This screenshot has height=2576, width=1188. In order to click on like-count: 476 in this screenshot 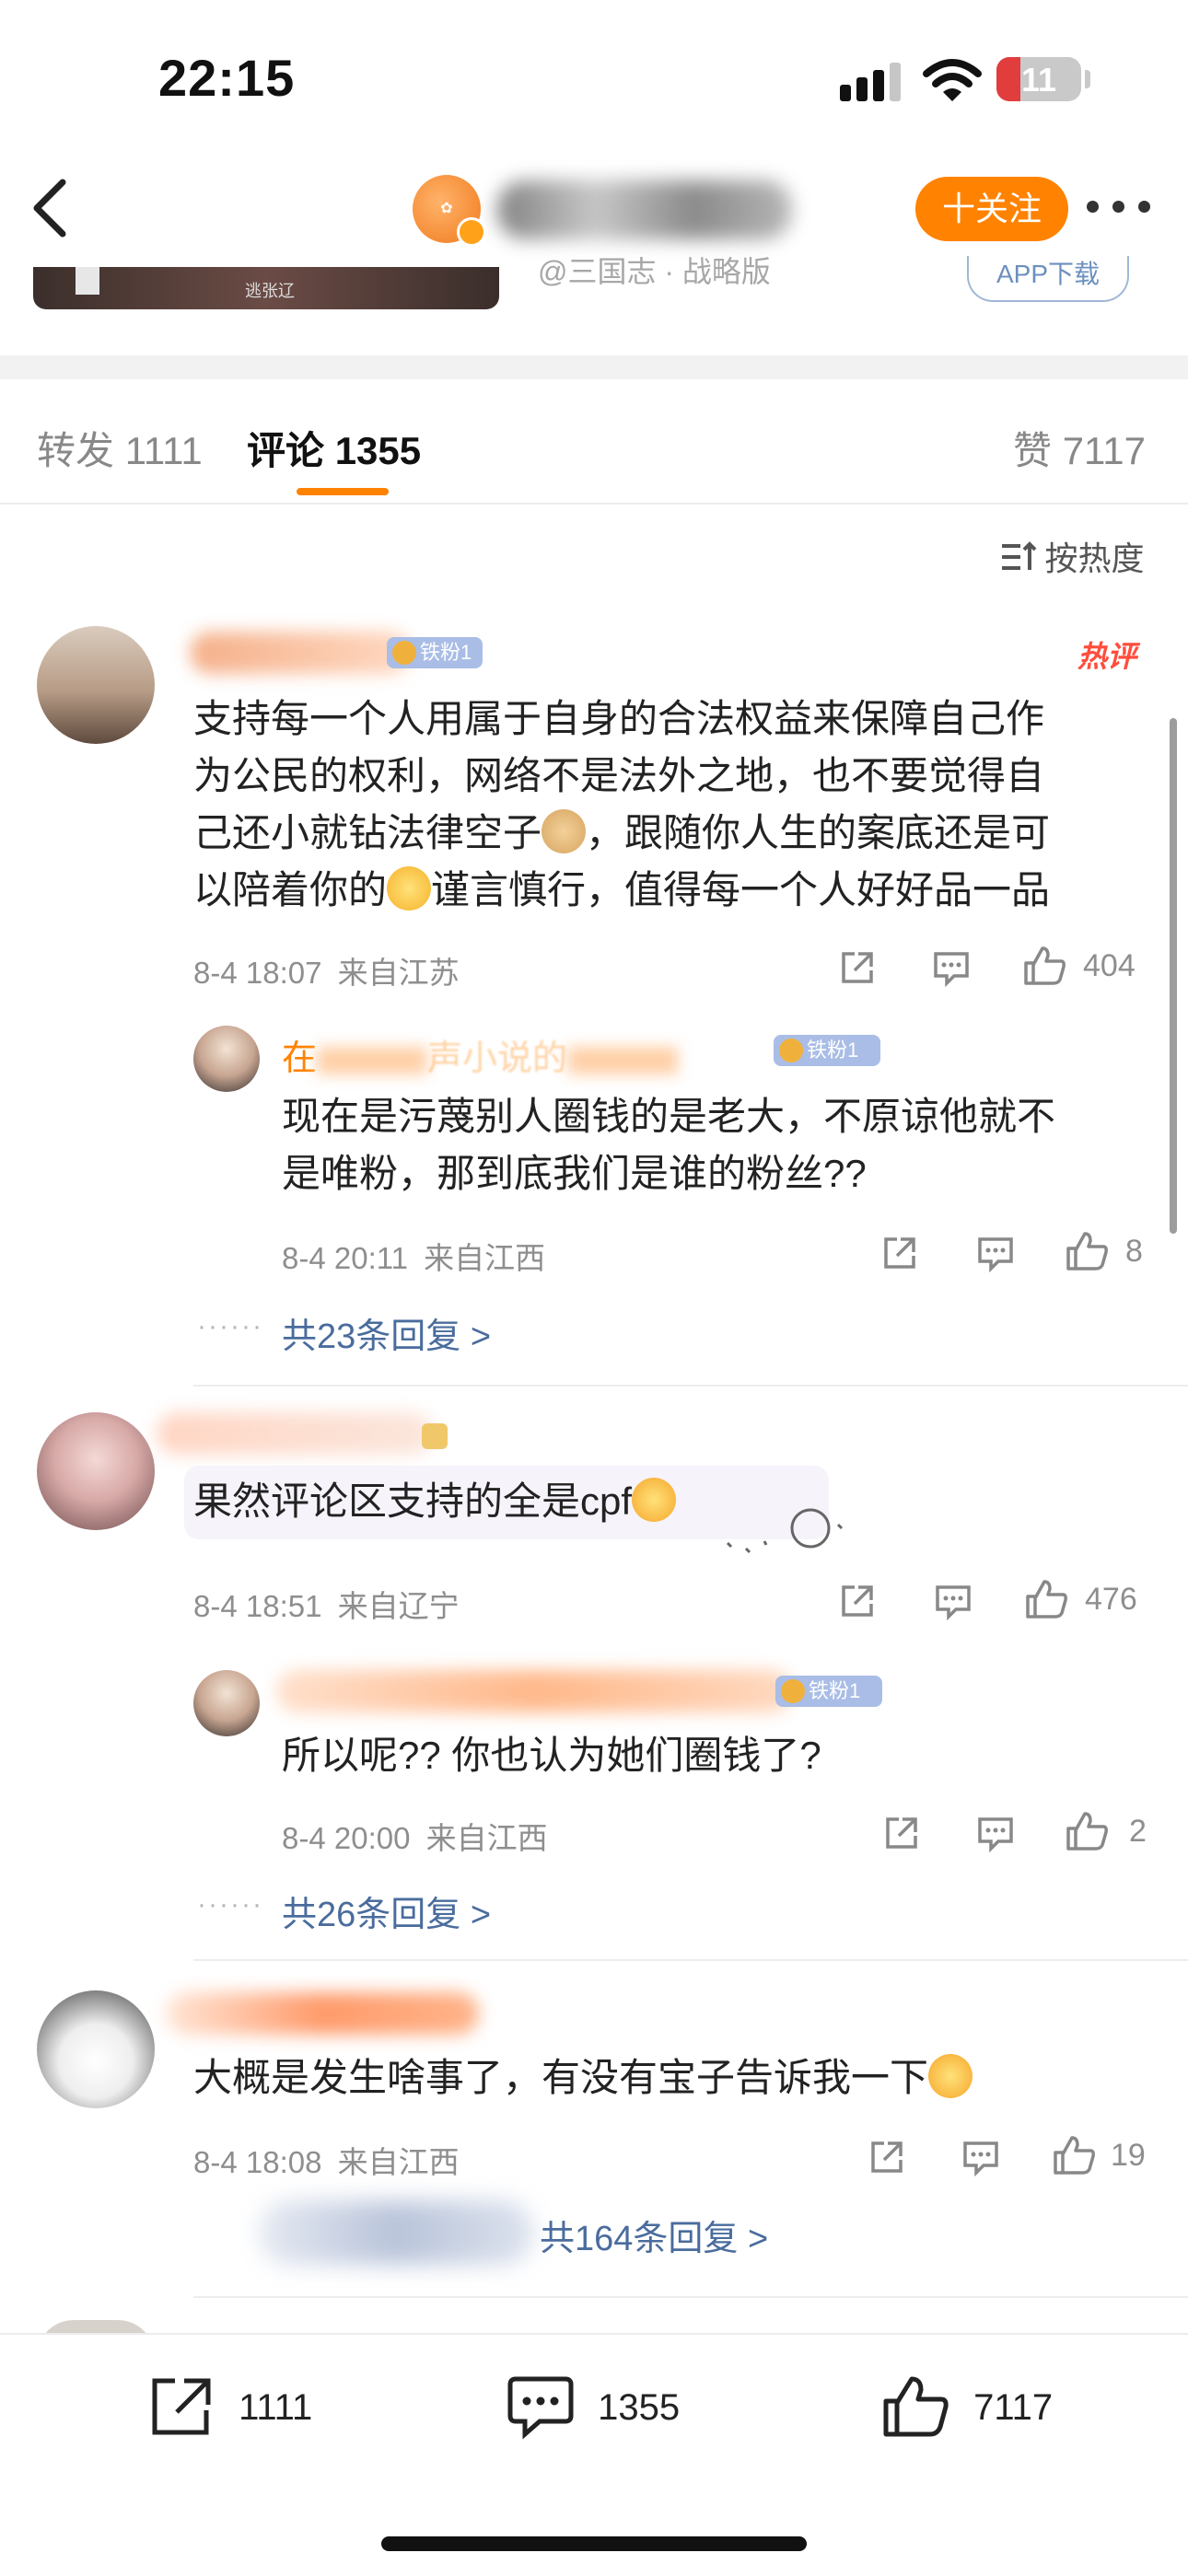, I will do `click(1111, 1599)`.